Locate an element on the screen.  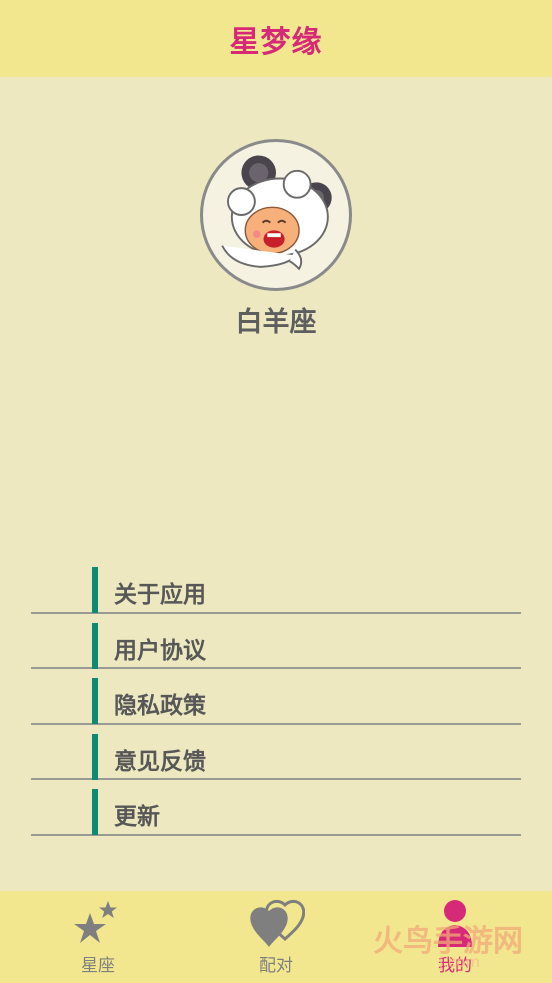
avatar is located at coordinates (276, 215).